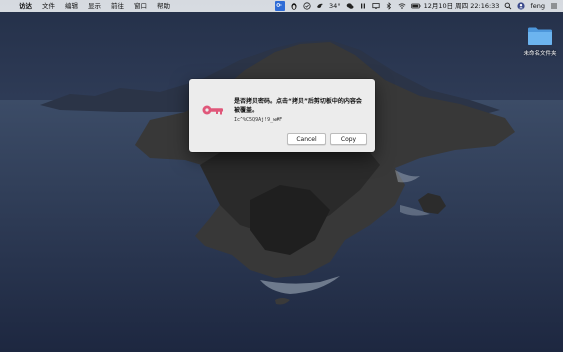 This screenshot has width=563, height=352. Describe the element at coordinates (521, 6) in the screenshot. I see `user-avatar-icon` at that location.